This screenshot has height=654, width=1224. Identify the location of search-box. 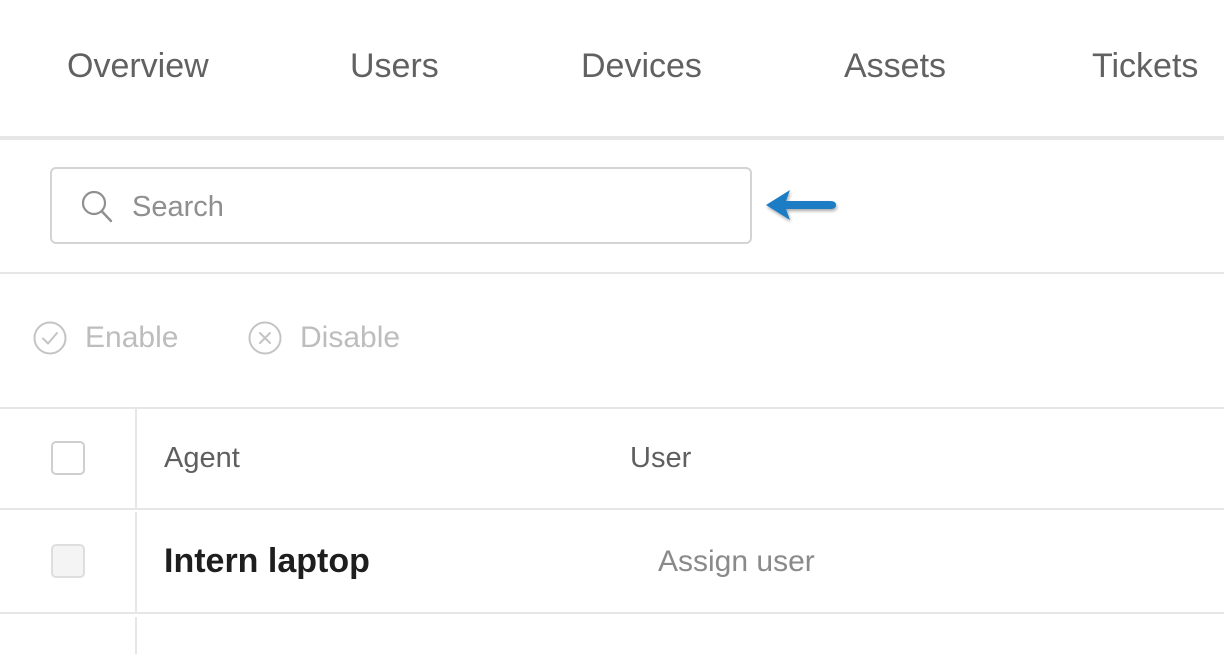
(401, 205).